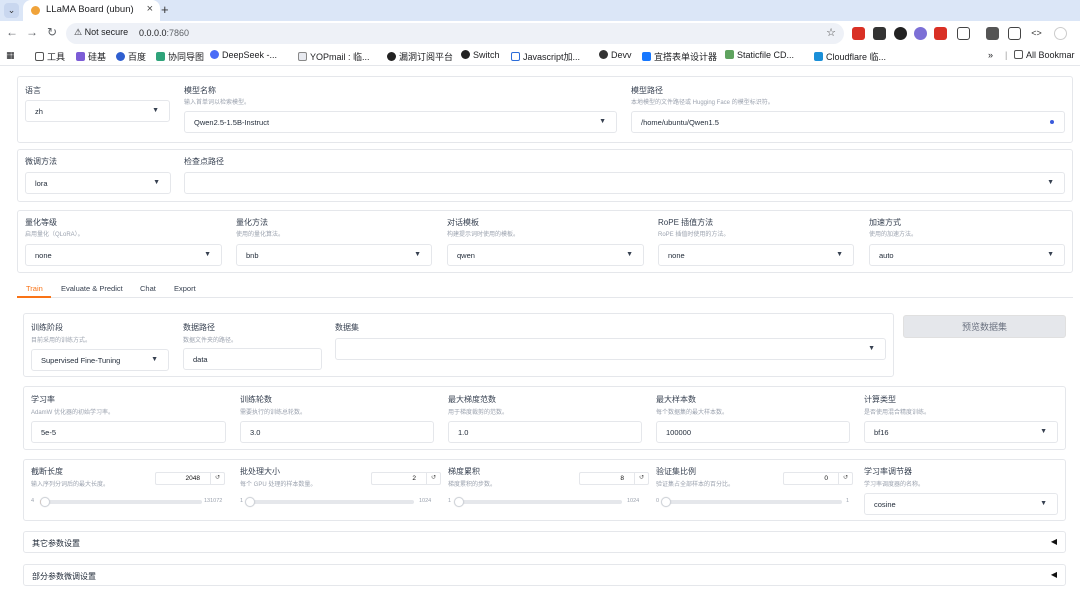 The width and height of the screenshot is (1080, 597). Describe the element at coordinates (406, 478) in the screenshot. I see `batch-size-number: 2 ↺` at that location.